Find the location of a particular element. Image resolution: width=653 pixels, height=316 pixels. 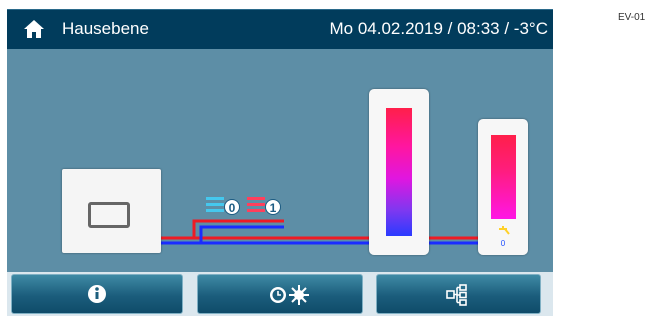

heating-circuit-0: 0 is located at coordinates (223, 206).